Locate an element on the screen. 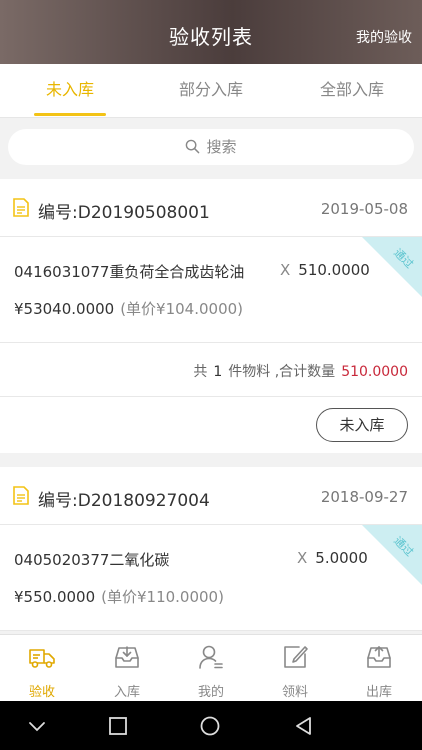 The image size is (422, 750). system-nav-bar is located at coordinates (211, 725).